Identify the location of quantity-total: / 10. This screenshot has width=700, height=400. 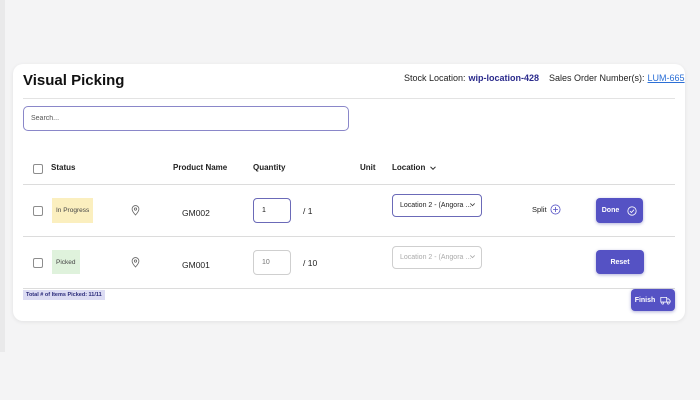
(310, 263).